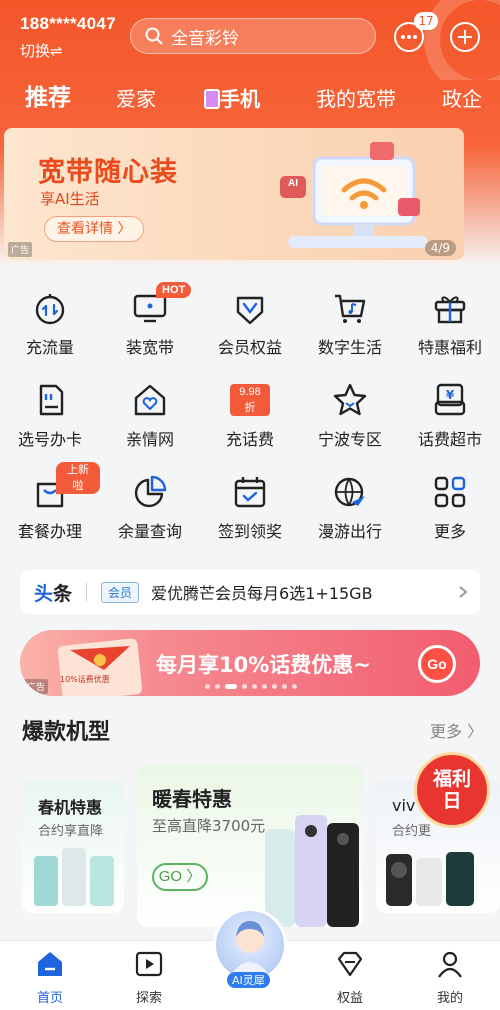  Describe the element at coordinates (50, 309) in the screenshot. I see `data-drop-icon` at that location.